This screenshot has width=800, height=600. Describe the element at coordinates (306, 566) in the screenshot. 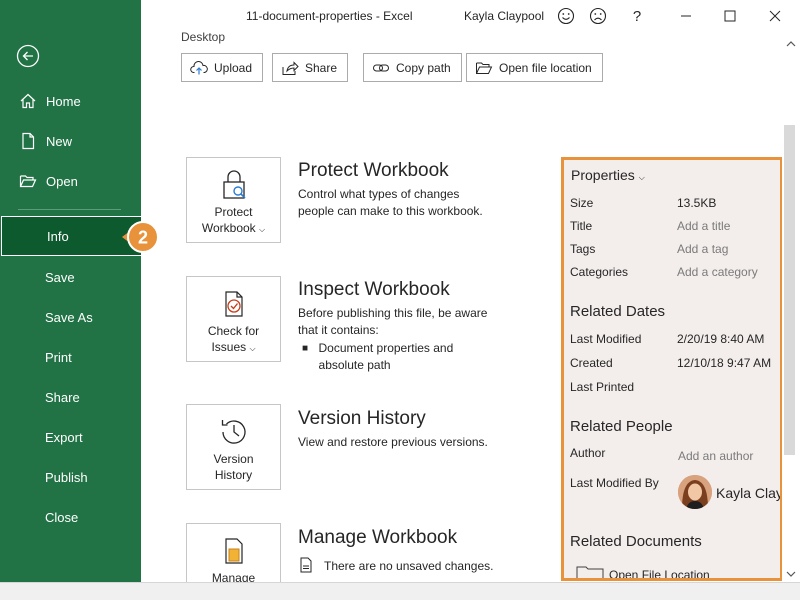

I see `document-icon` at that location.